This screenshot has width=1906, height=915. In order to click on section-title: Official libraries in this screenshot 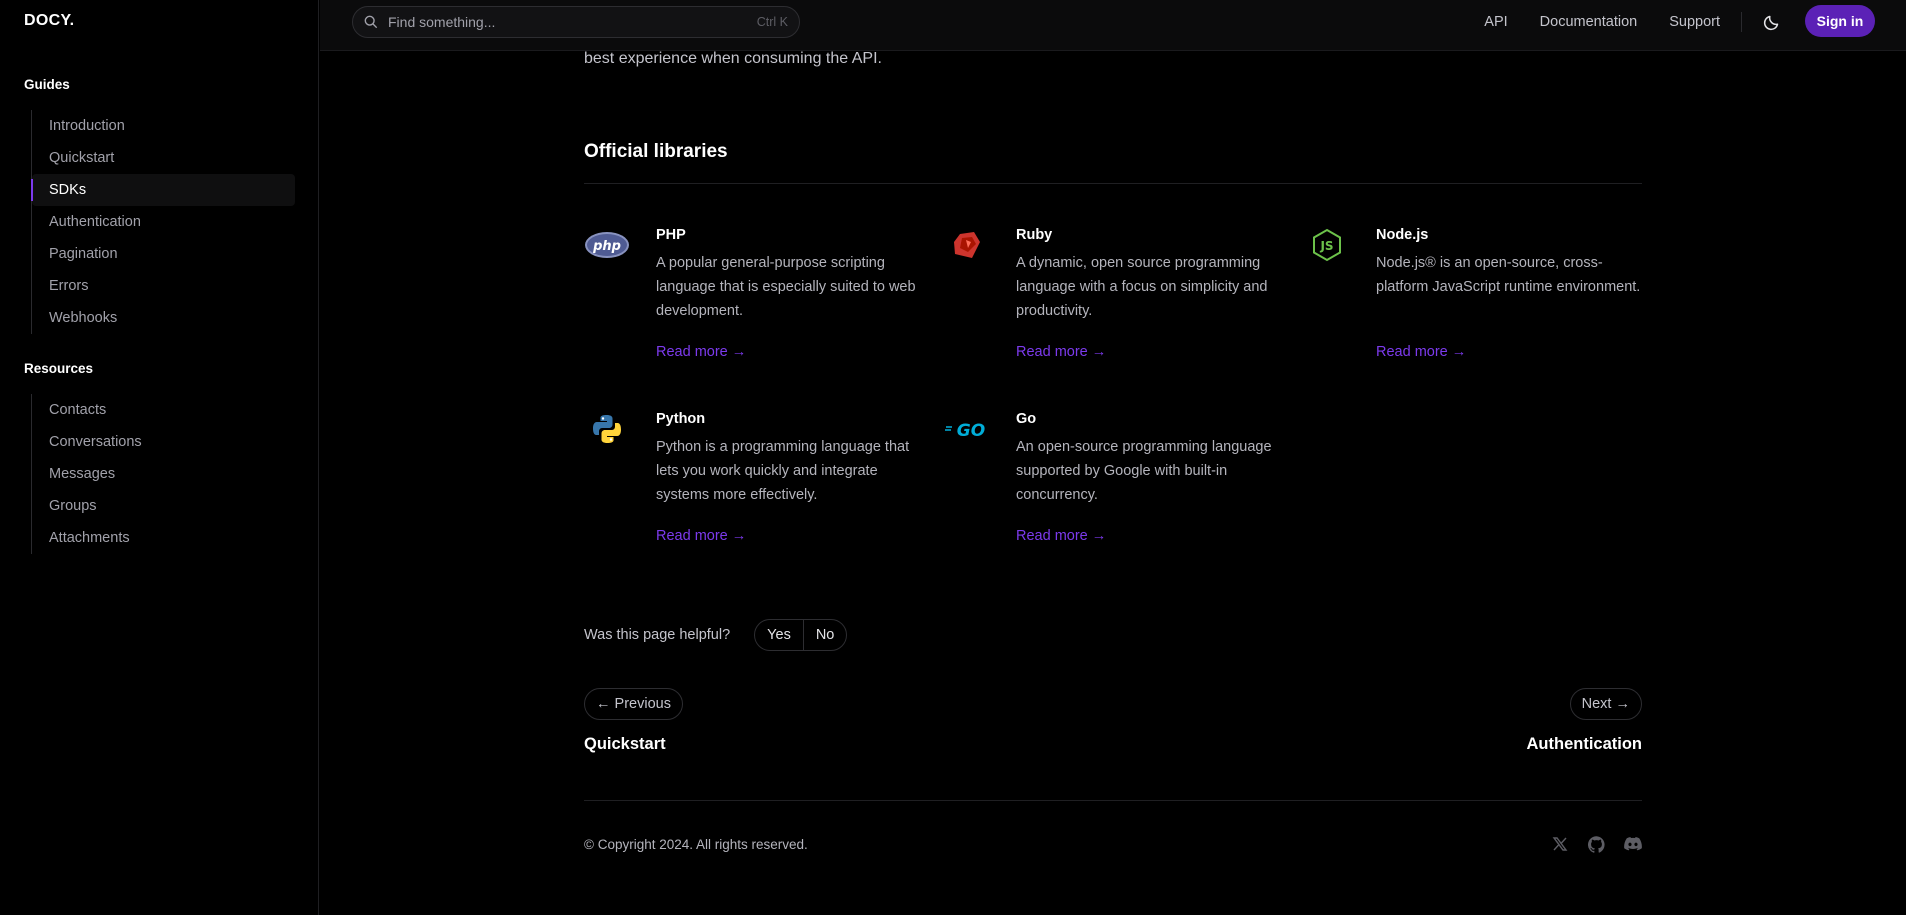, I will do `click(656, 151)`.